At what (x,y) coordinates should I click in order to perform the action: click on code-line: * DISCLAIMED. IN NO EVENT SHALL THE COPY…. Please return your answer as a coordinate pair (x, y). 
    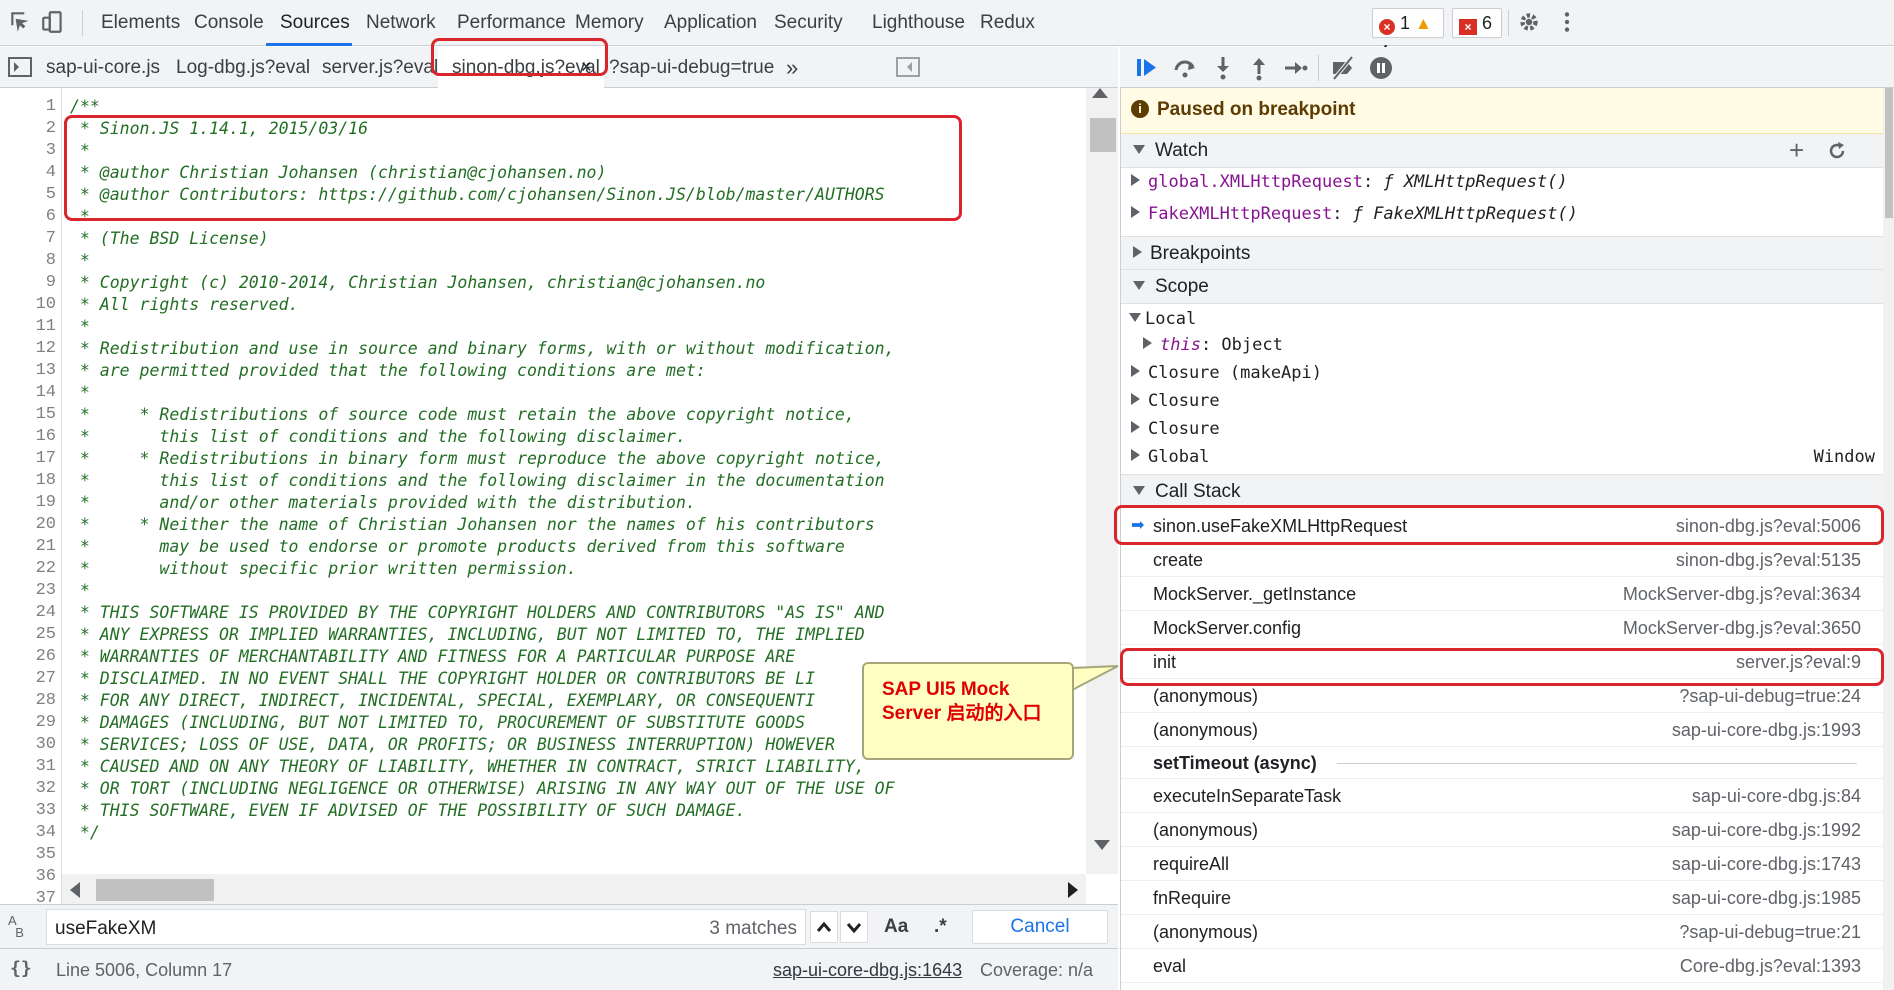
    Looking at the image, I should click on (442, 679).